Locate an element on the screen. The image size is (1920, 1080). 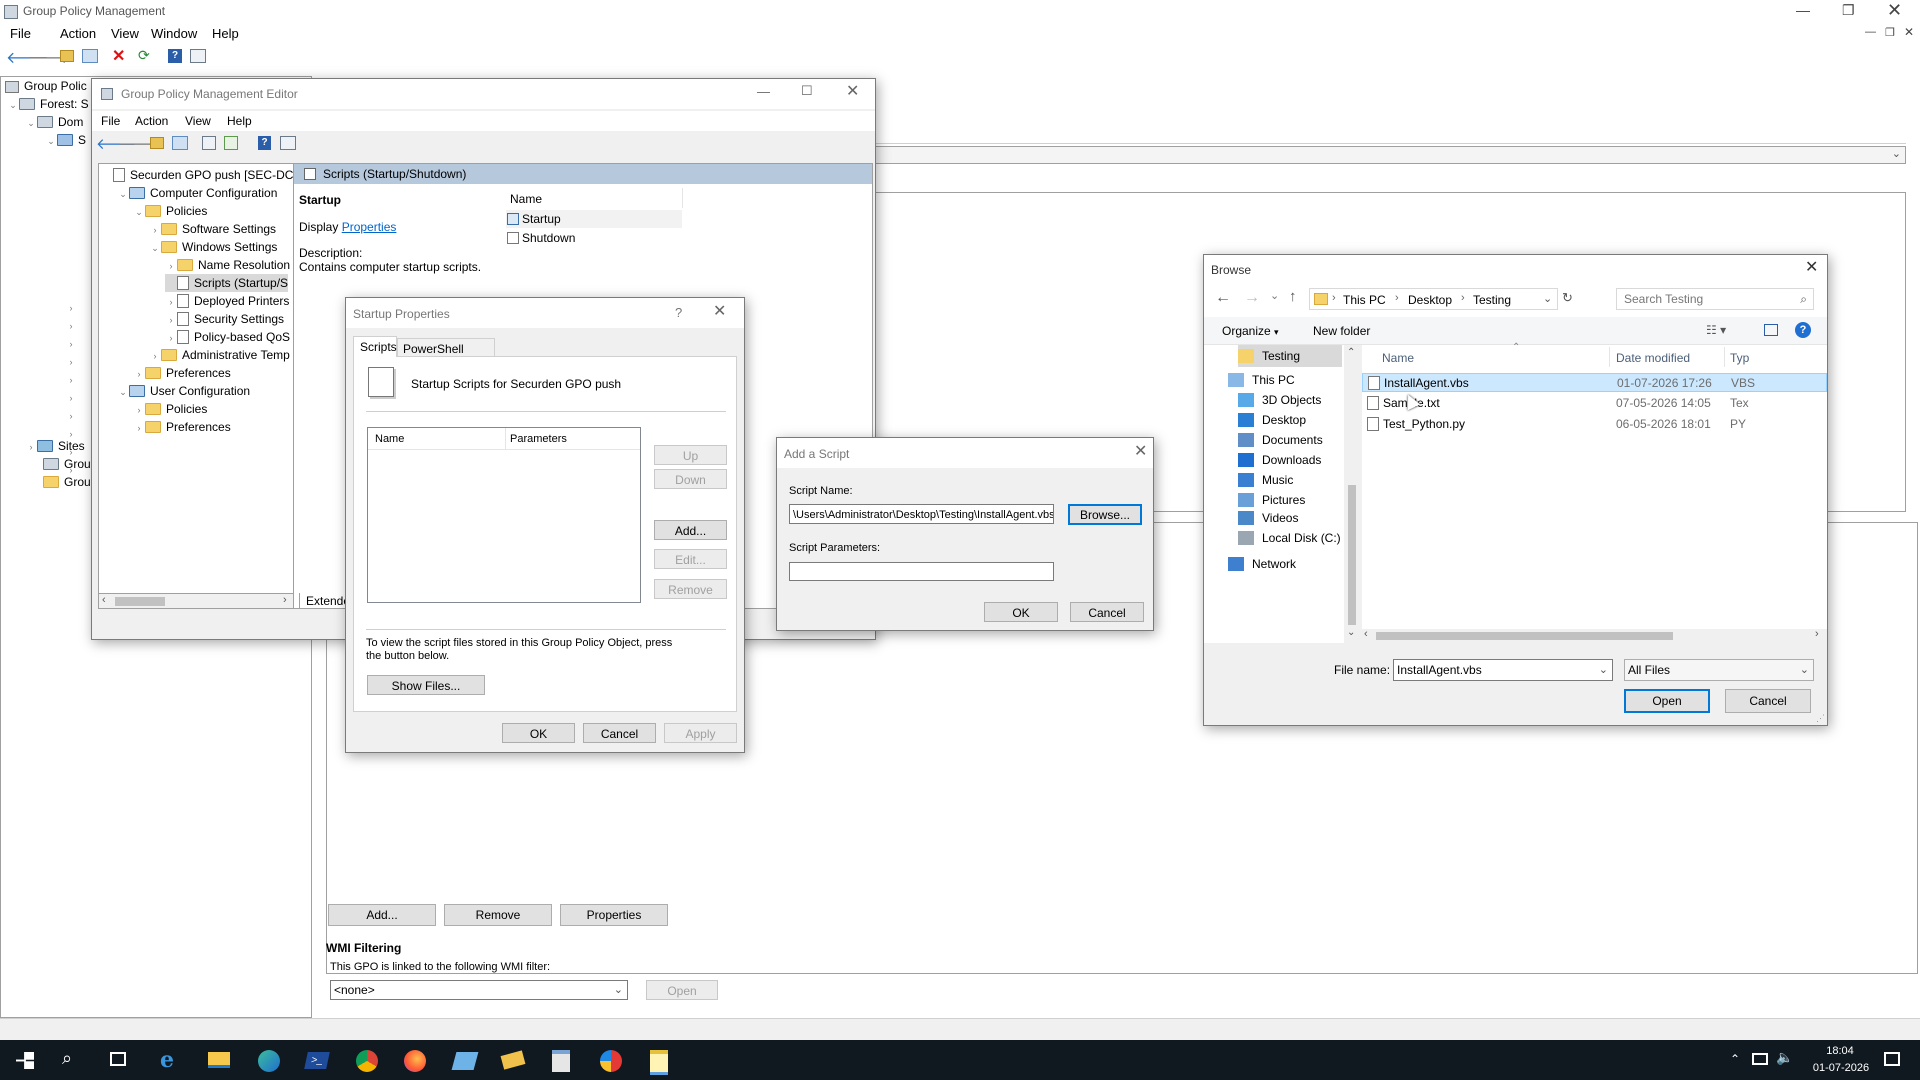
column-date-modified: Date modified is located at coordinates (1653, 358).